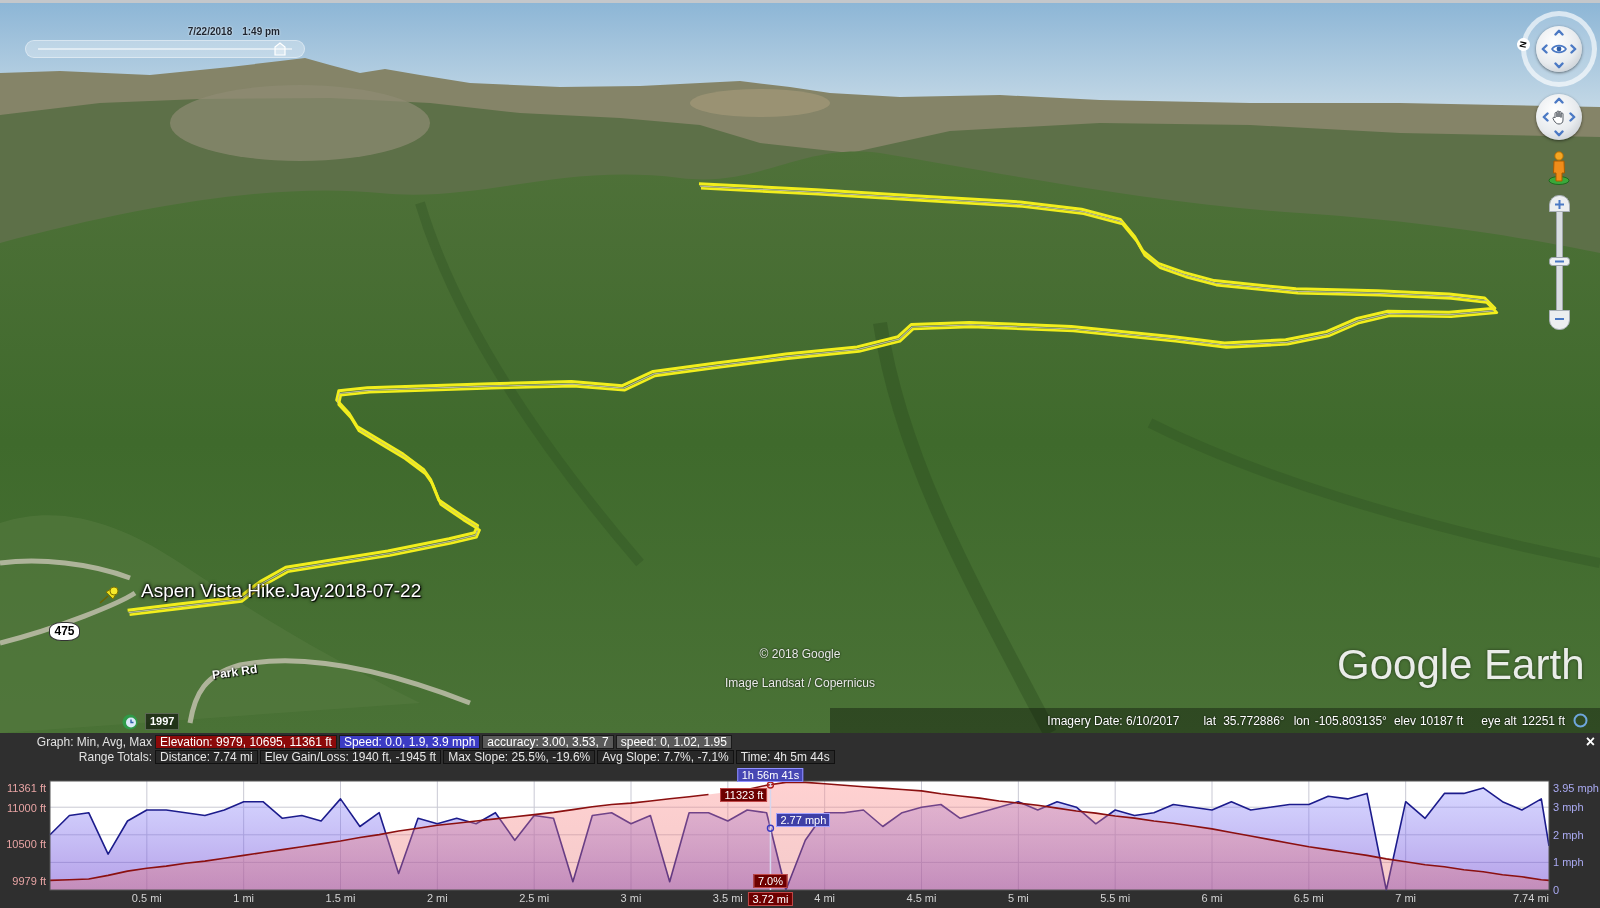 The height and width of the screenshot is (908, 1600). Describe the element at coordinates (261, 32) in the screenshot. I see `timeline-time: 1:49 pm` at that location.